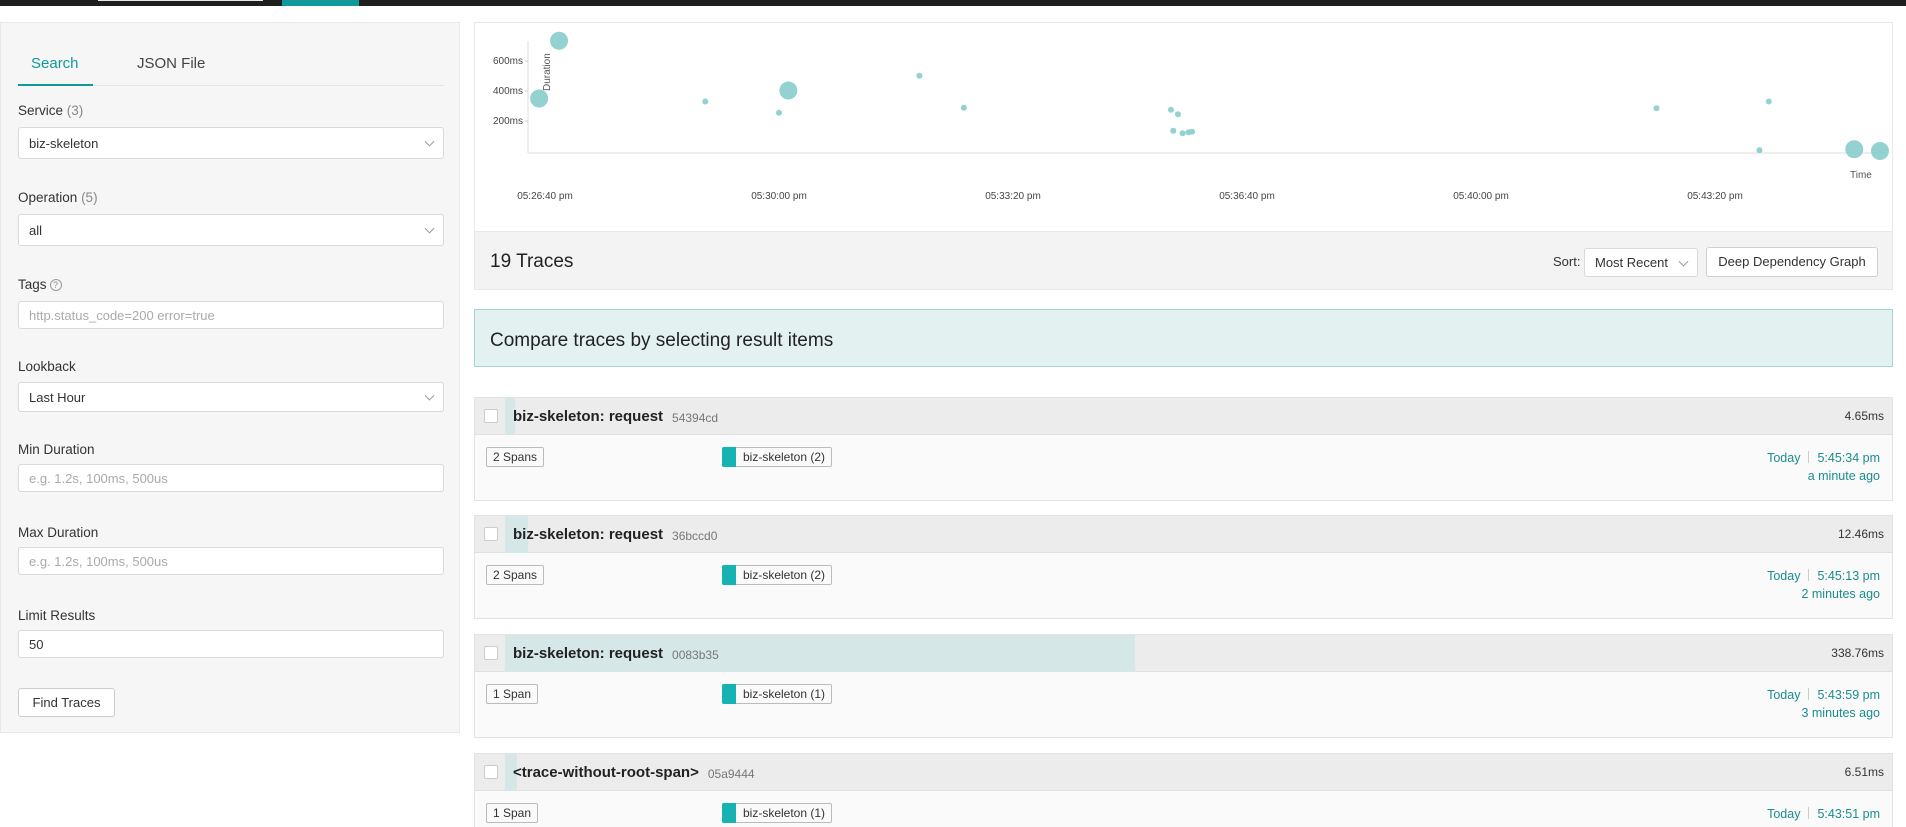 The height and width of the screenshot is (827, 1906). What do you see at coordinates (66, 702) in the screenshot?
I see `find-traces-button: Find Traces` at bounding box center [66, 702].